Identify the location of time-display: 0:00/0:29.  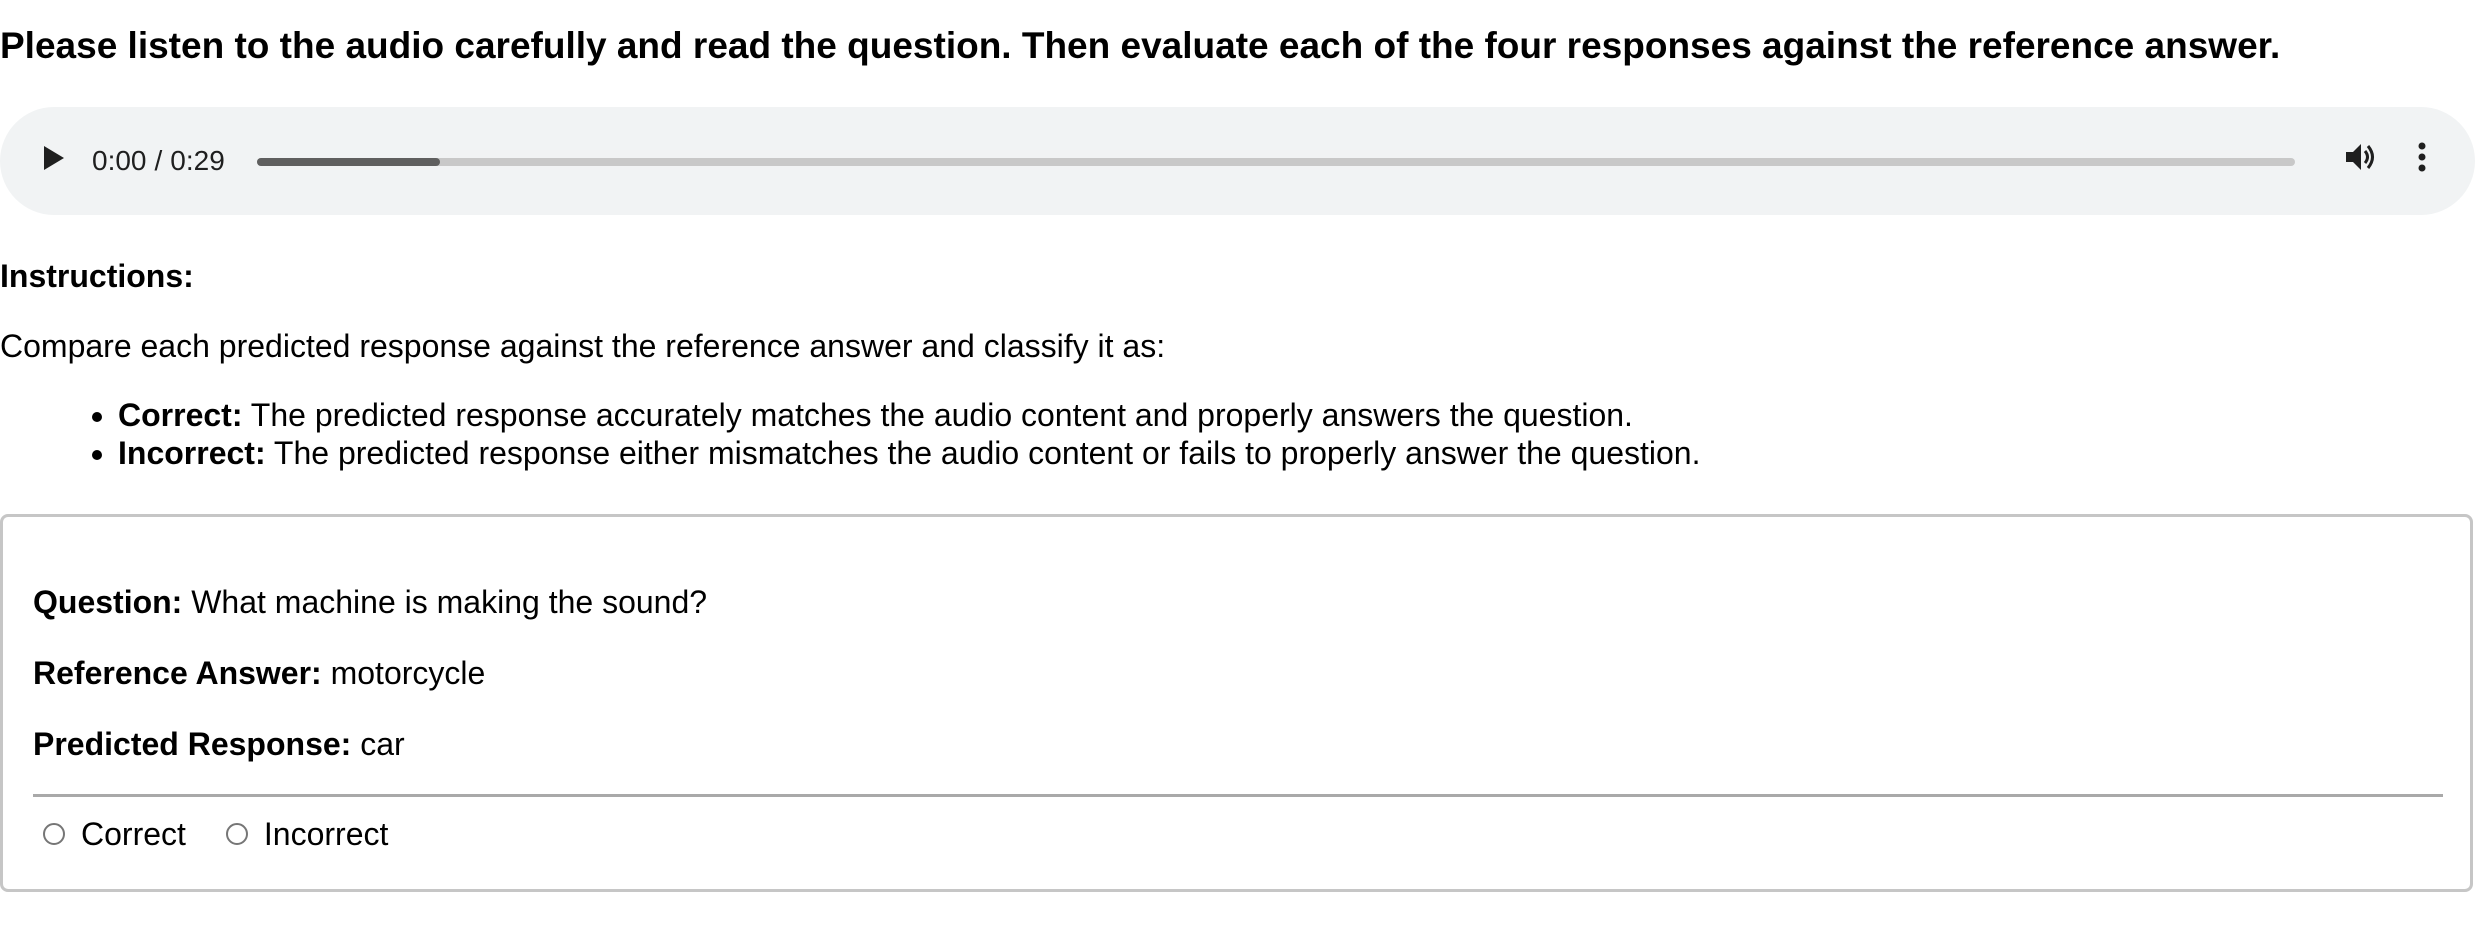
(158, 161).